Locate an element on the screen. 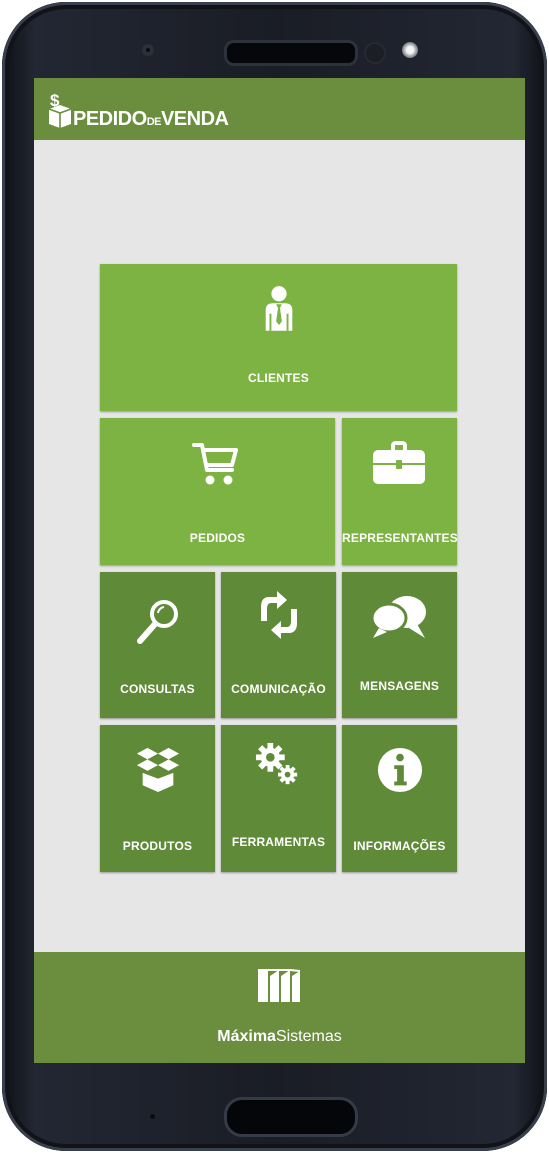 This screenshot has width=549, height=1153. ferramentas-tile: FERRAMENTAS is located at coordinates (278, 798).